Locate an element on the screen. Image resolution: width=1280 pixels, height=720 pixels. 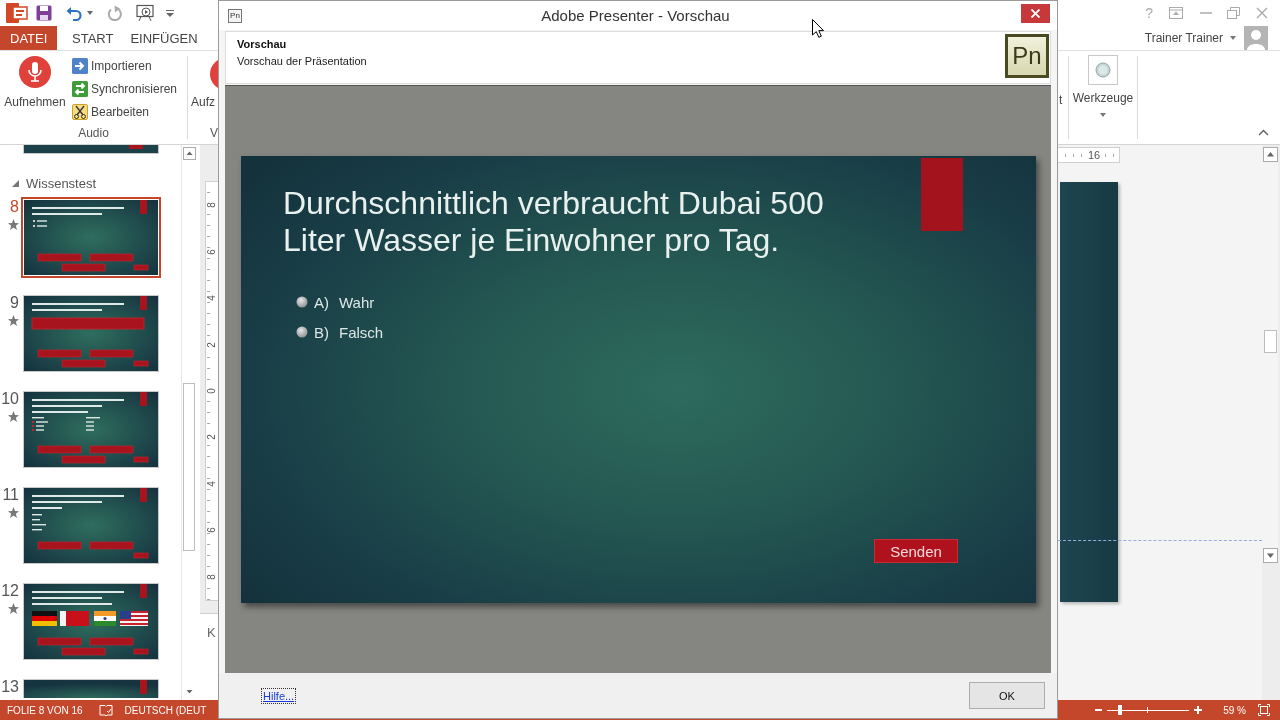
question-text: Durchschnittlich verbraucht Dubai 500 Liter Wasser je Einwohner pro Tag. is located at coordinates (554, 222).